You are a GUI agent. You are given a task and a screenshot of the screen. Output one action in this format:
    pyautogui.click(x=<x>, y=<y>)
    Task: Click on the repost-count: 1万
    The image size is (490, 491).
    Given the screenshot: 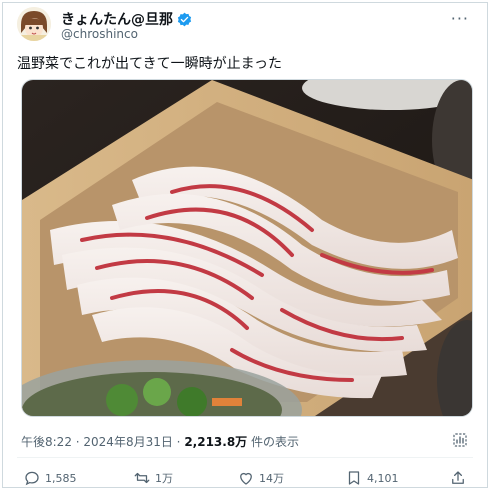 What is the action you would take?
    pyautogui.click(x=164, y=478)
    